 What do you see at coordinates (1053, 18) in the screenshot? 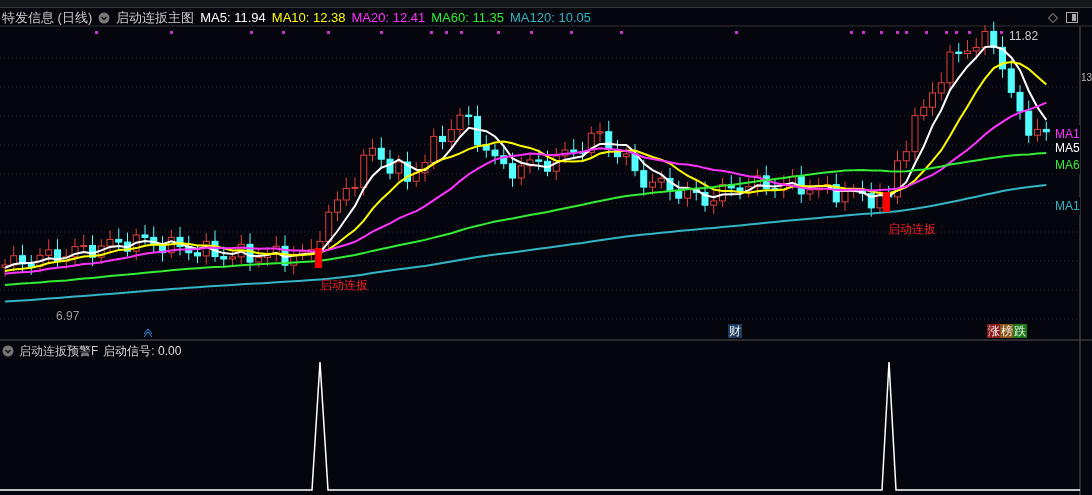
I see `diamond-icon` at bounding box center [1053, 18].